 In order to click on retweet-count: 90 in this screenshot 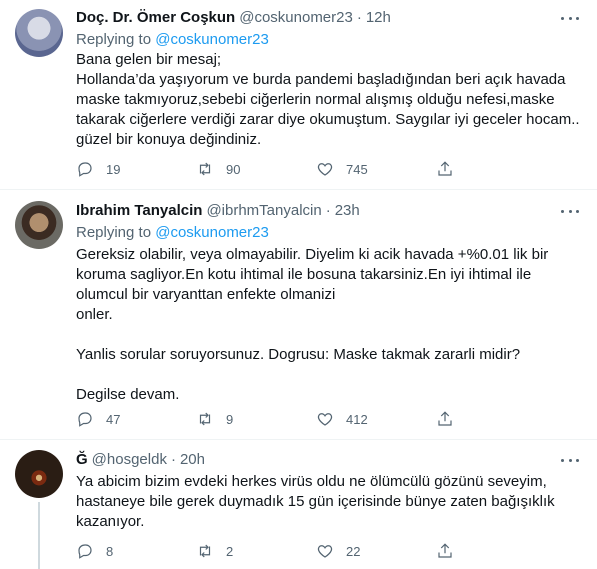, I will do `click(233, 169)`.